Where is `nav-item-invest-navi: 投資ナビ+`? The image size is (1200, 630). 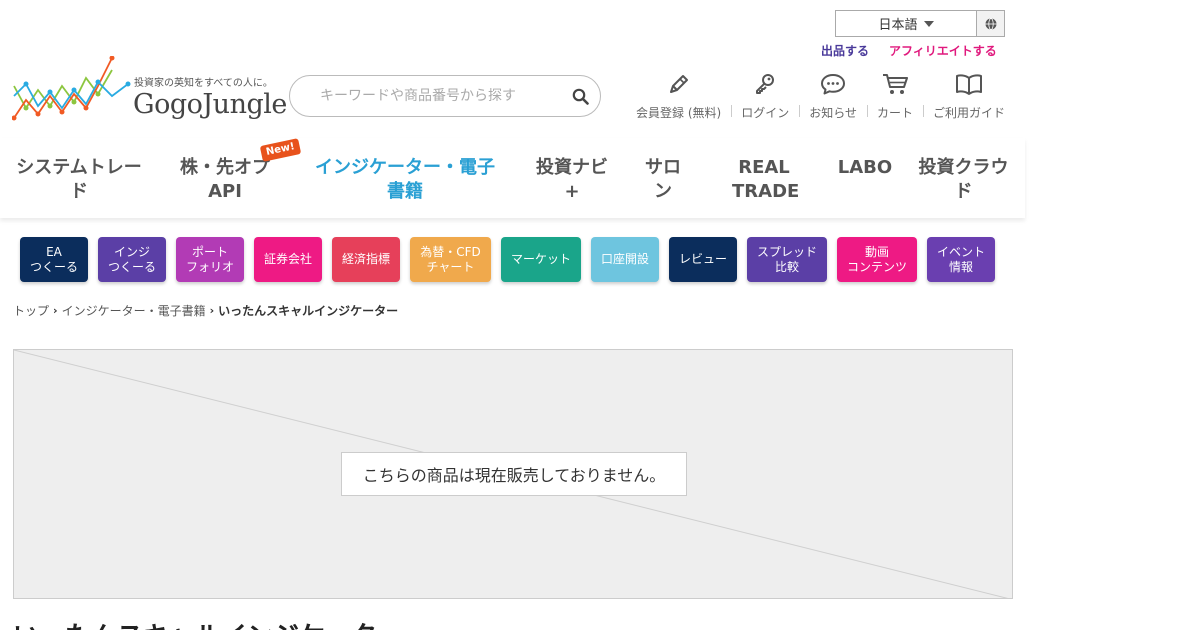 nav-item-invest-navi: 投資ナビ+ is located at coordinates (572, 178).